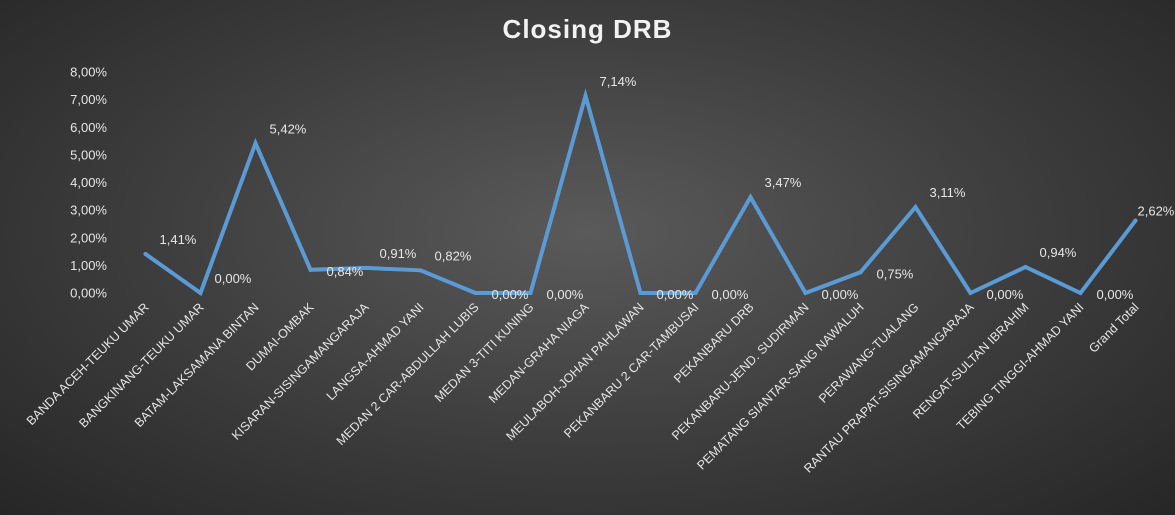 The image size is (1175, 515). I want to click on y-tick-label: 5,00%, so click(88, 154).